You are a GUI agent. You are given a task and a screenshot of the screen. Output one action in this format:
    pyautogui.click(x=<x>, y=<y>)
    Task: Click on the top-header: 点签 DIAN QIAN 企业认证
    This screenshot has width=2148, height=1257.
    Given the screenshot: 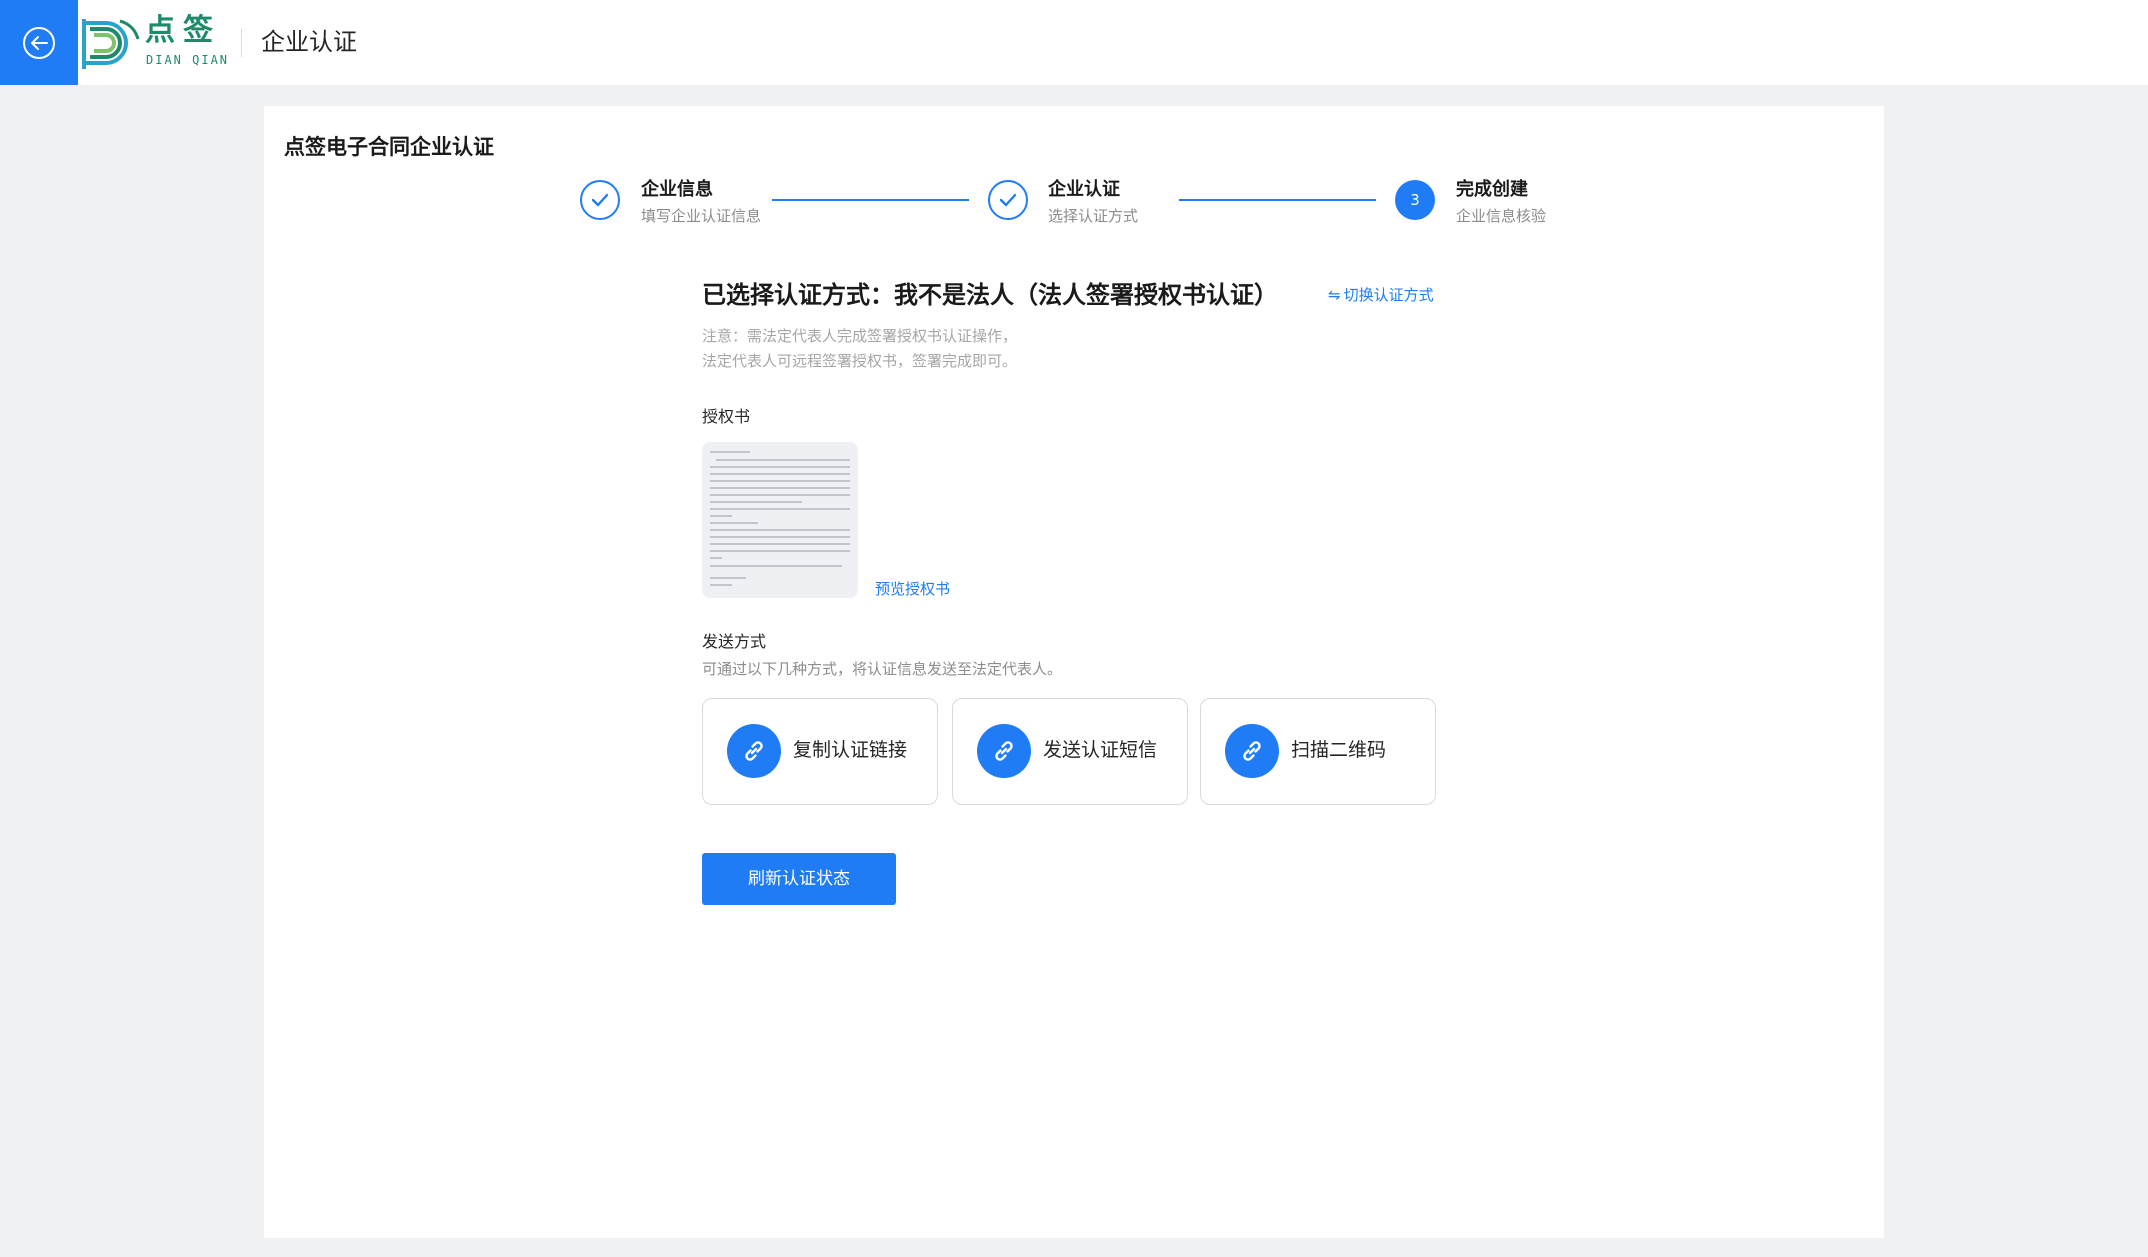 What is the action you would take?
    pyautogui.click(x=1074, y=42)
    